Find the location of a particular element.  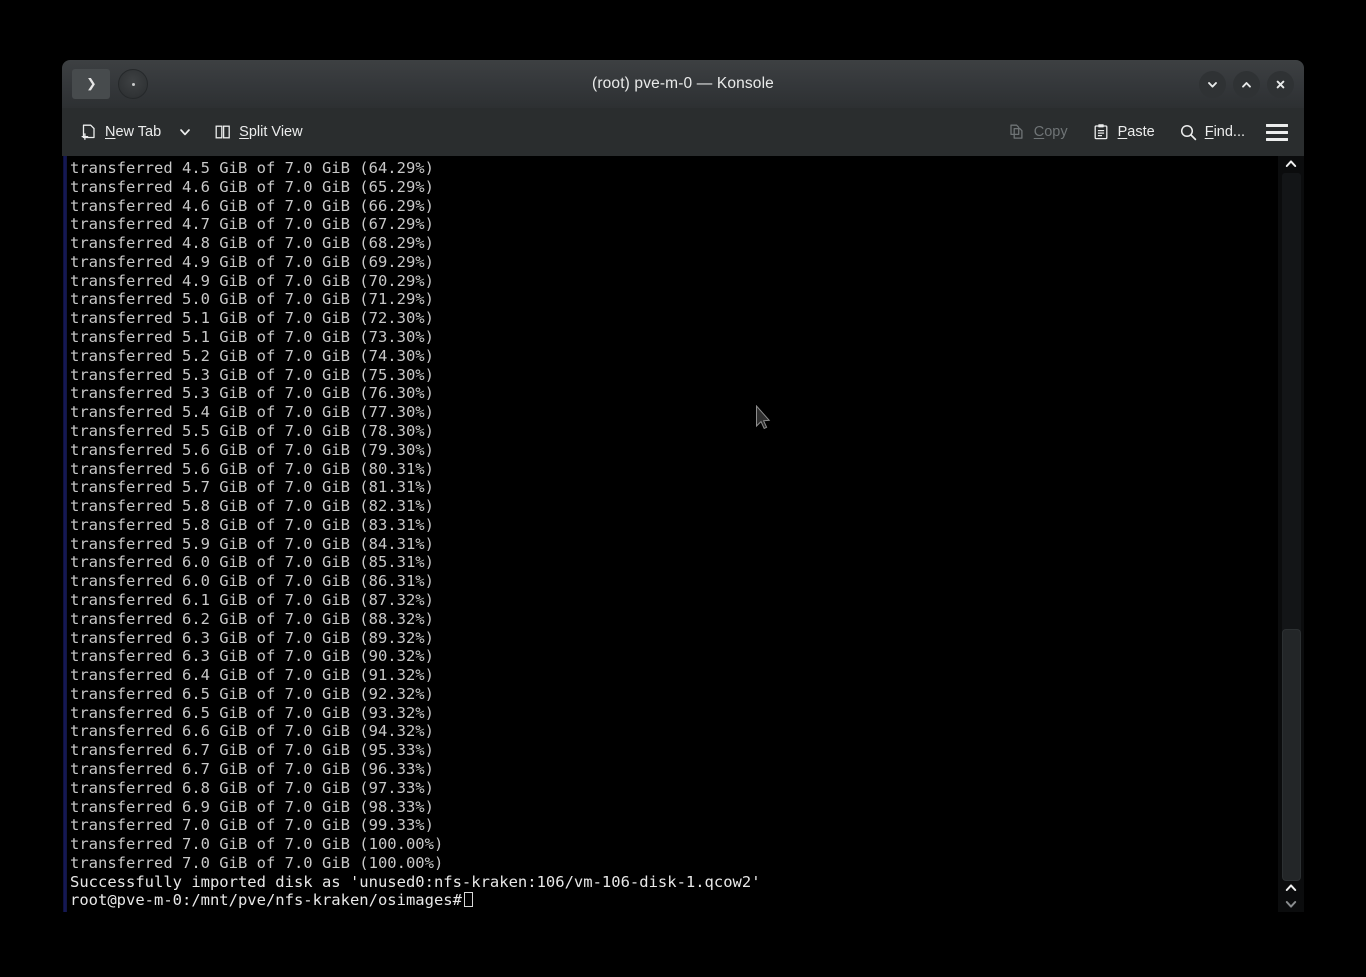

close-button is located at coordinates (1280, 84).